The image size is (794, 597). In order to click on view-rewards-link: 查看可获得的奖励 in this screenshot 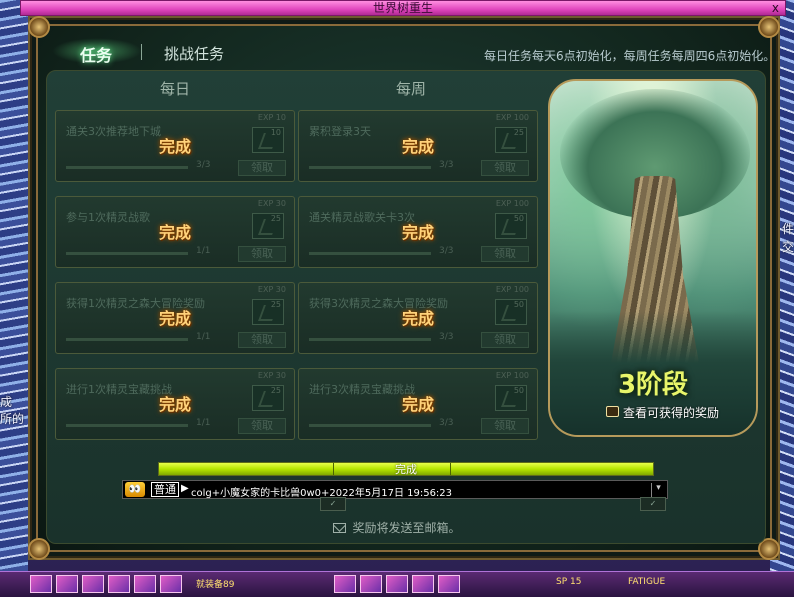, I will do `click(671, 412)`.